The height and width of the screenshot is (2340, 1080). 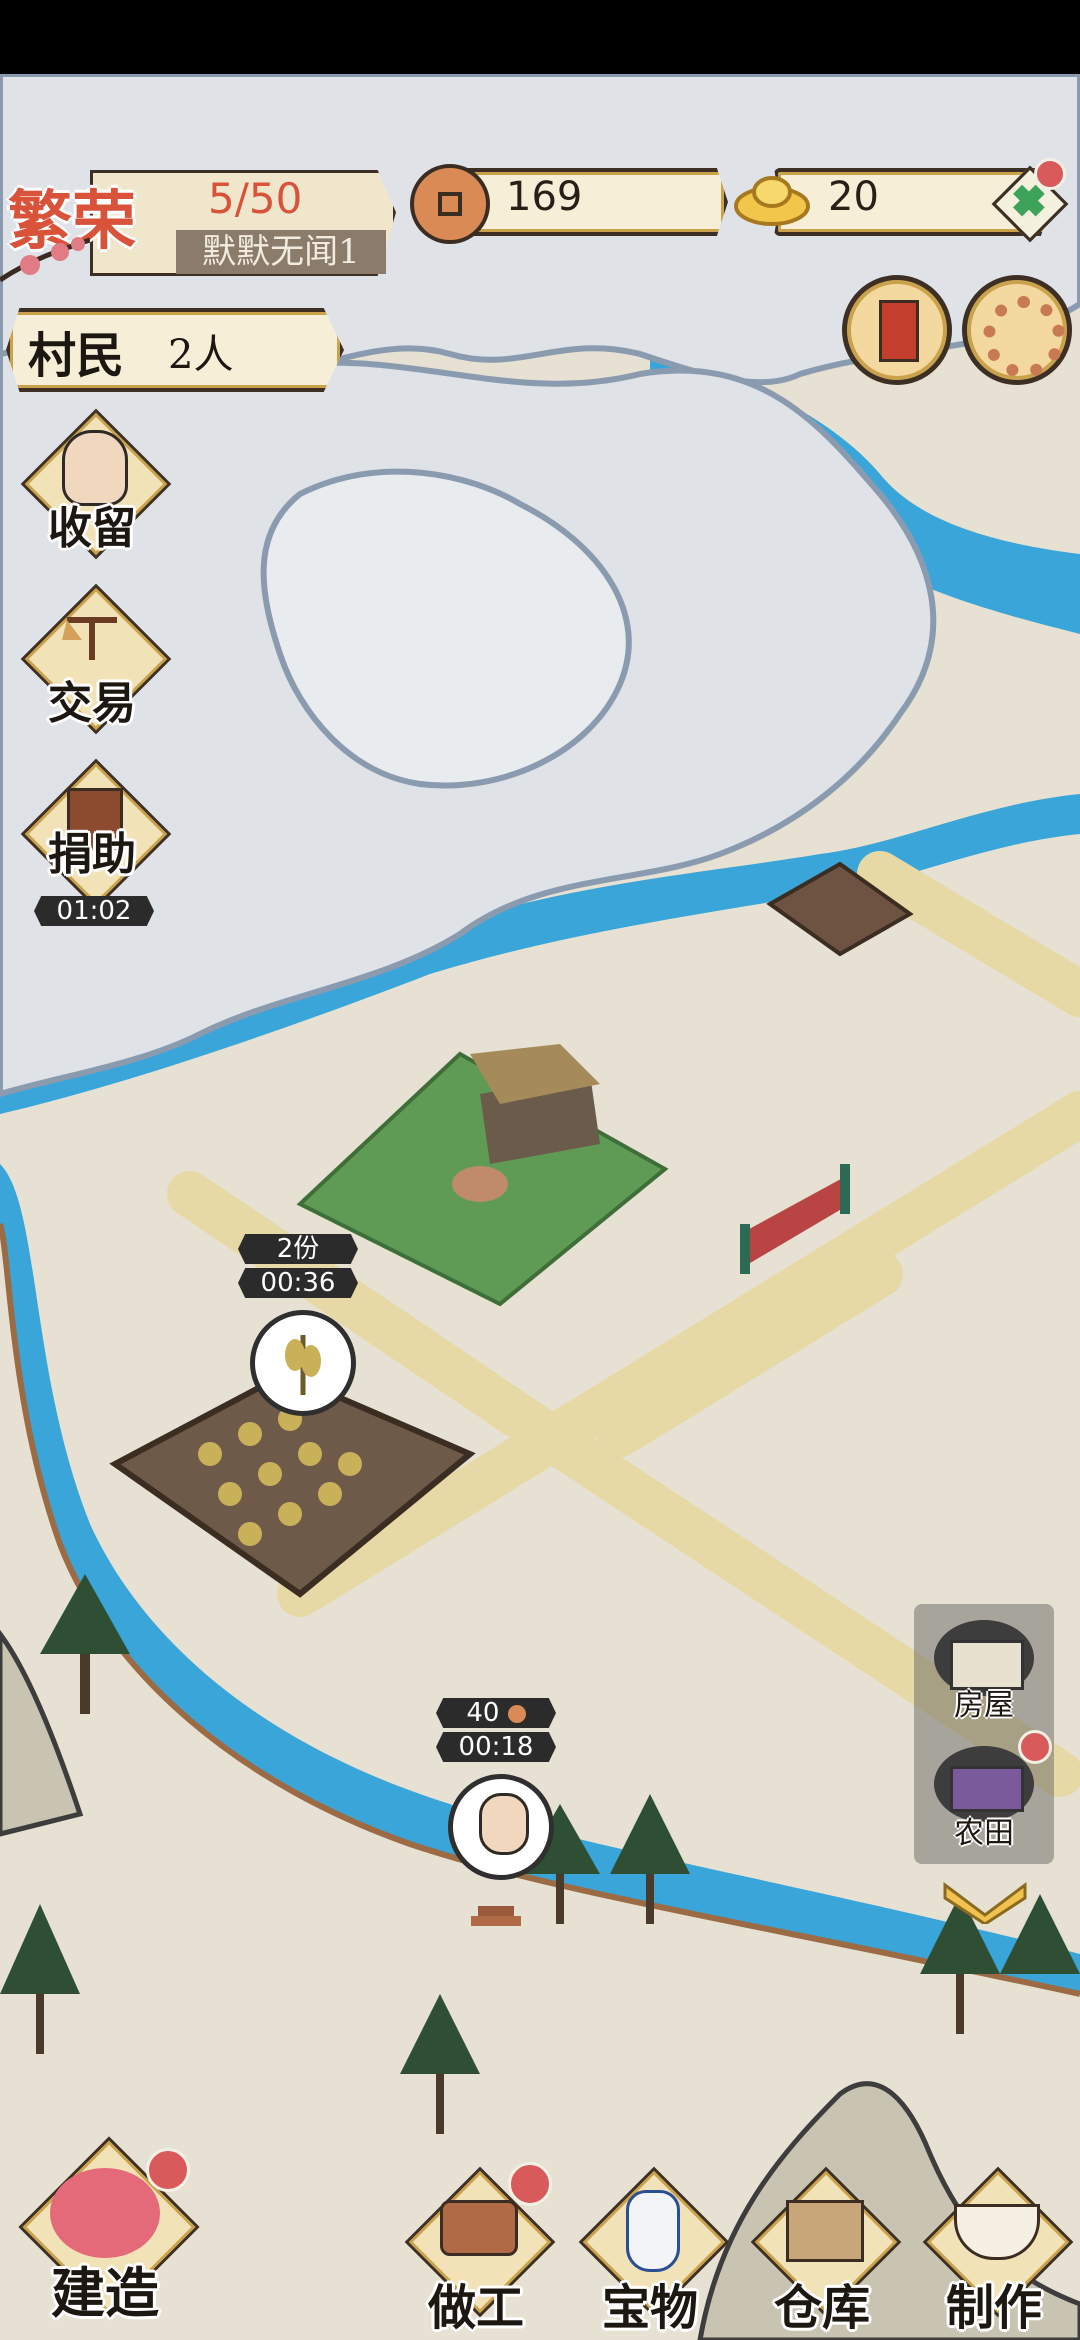 What do you see at coordinates (76, 356) in the screenshot?
I see `villagers-label: 村民` at bounding box center [76, 356].